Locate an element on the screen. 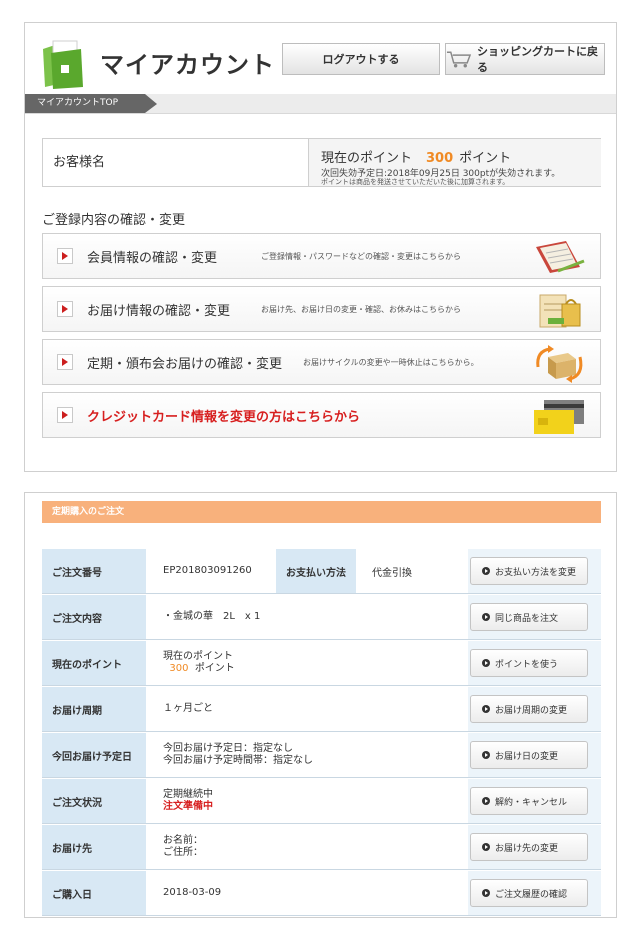  points-prefix: 現在のポイント is located at coordinates (367, 158).